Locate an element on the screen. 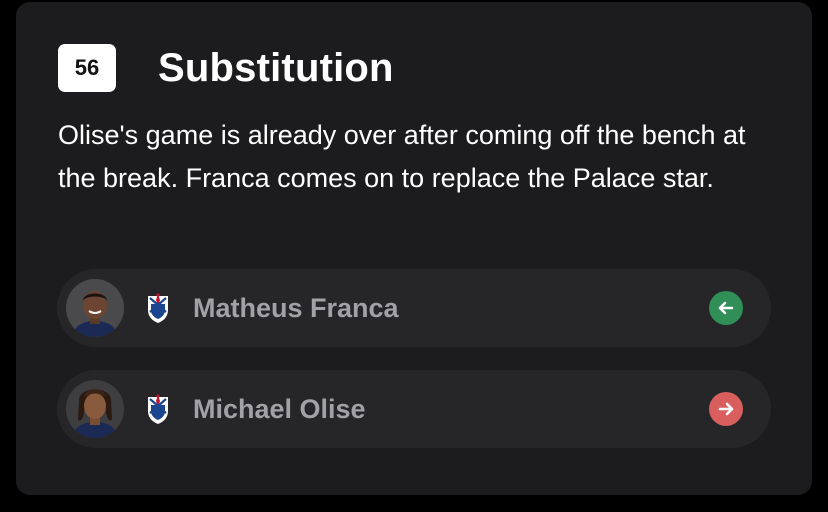 This screenshot has width=828, height=512. minute-badge: 56 is located at coordinates (87, 68).